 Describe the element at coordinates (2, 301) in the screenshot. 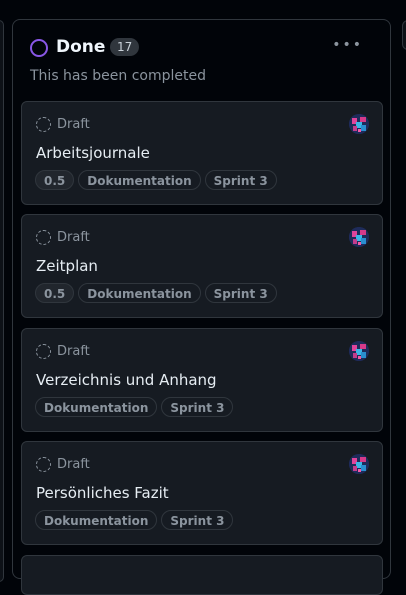

I see `adjacent-column-left` at that location.